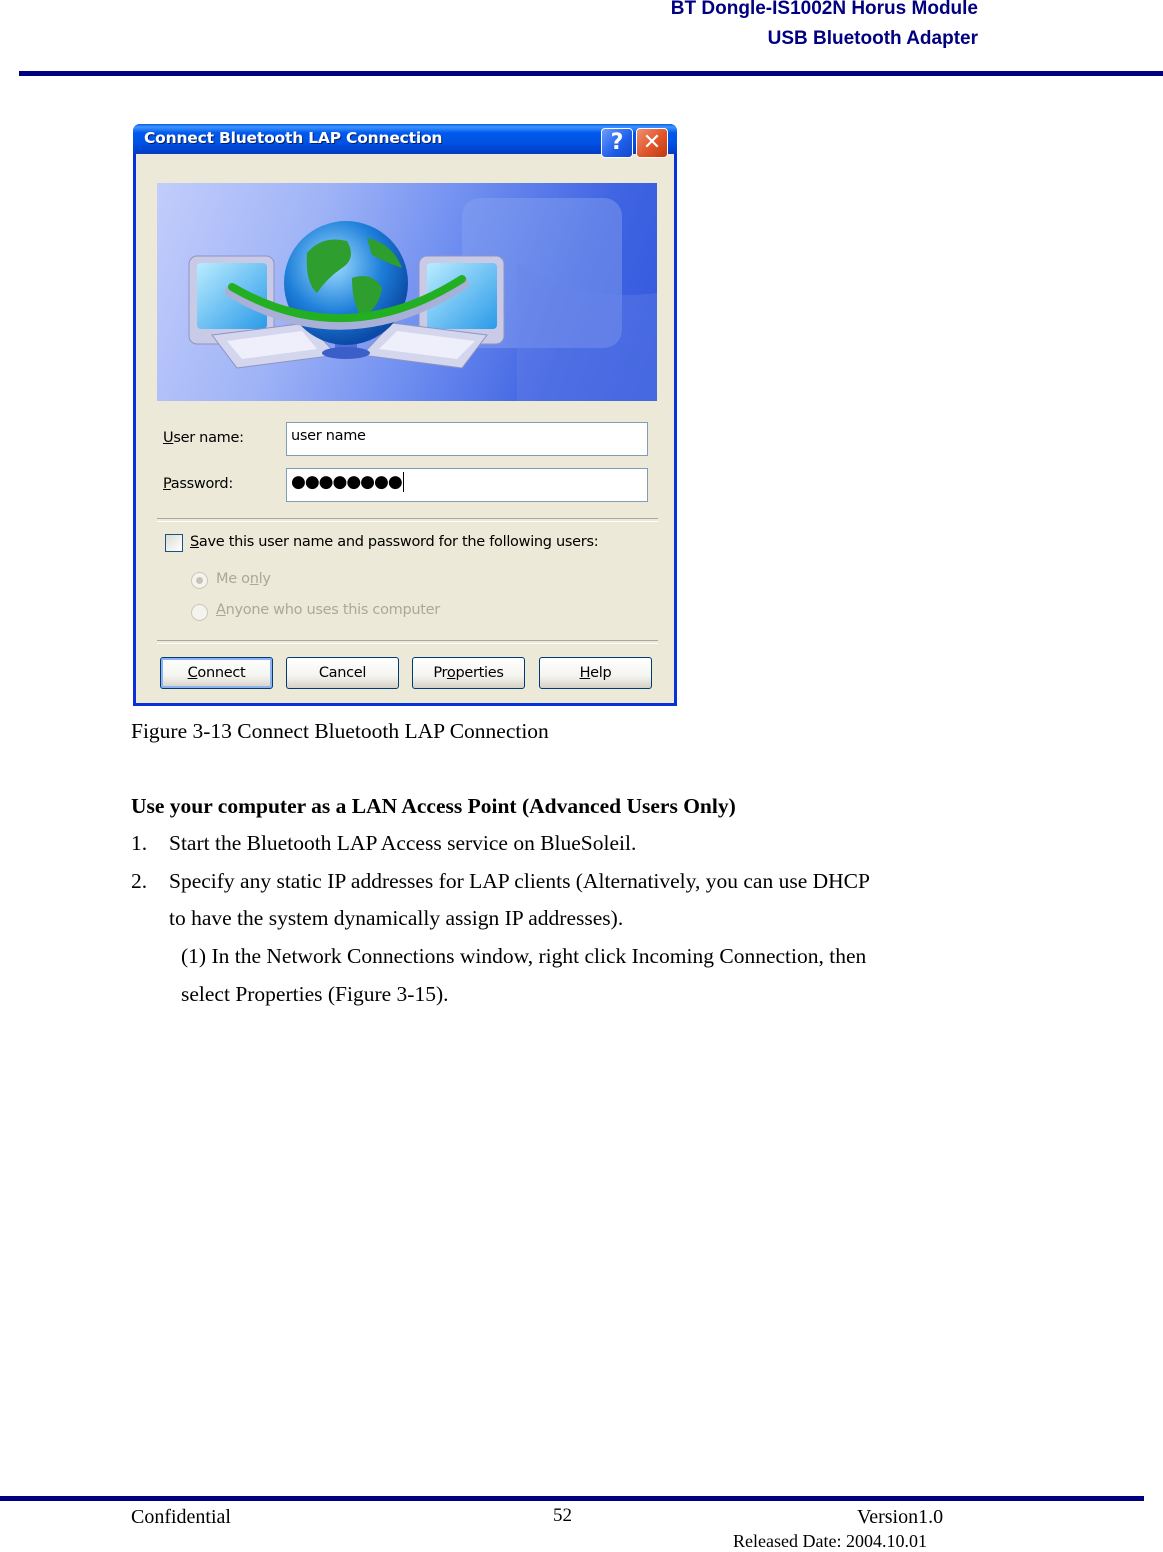 The height and width of the screenshot is (1552, 1163). Describe the element at coordinates (468, 673) in the screenshot. I see `properties-button: Properties` at that location.